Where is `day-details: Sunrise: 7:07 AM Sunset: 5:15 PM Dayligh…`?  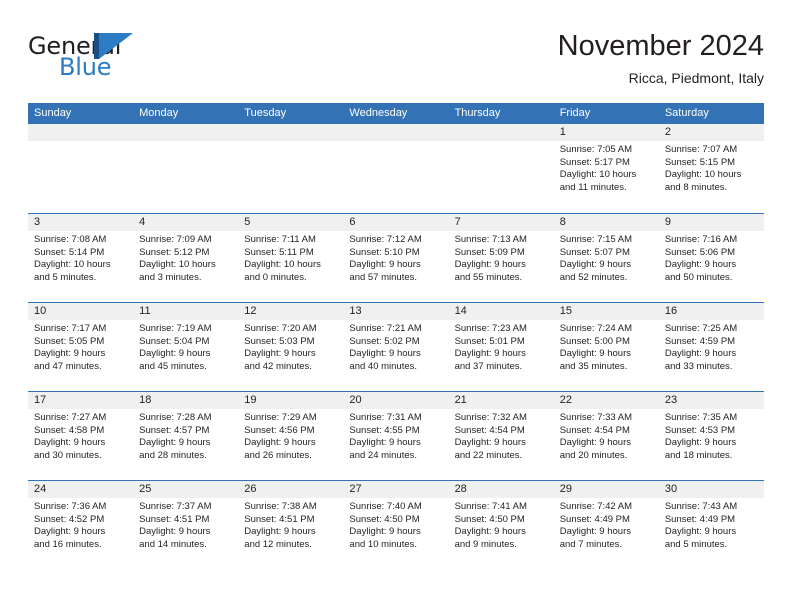 day-details: Sunrise: 7:07 AM Sunset: 5:15 PM Dayligh… is located at coordinates (711, 167).